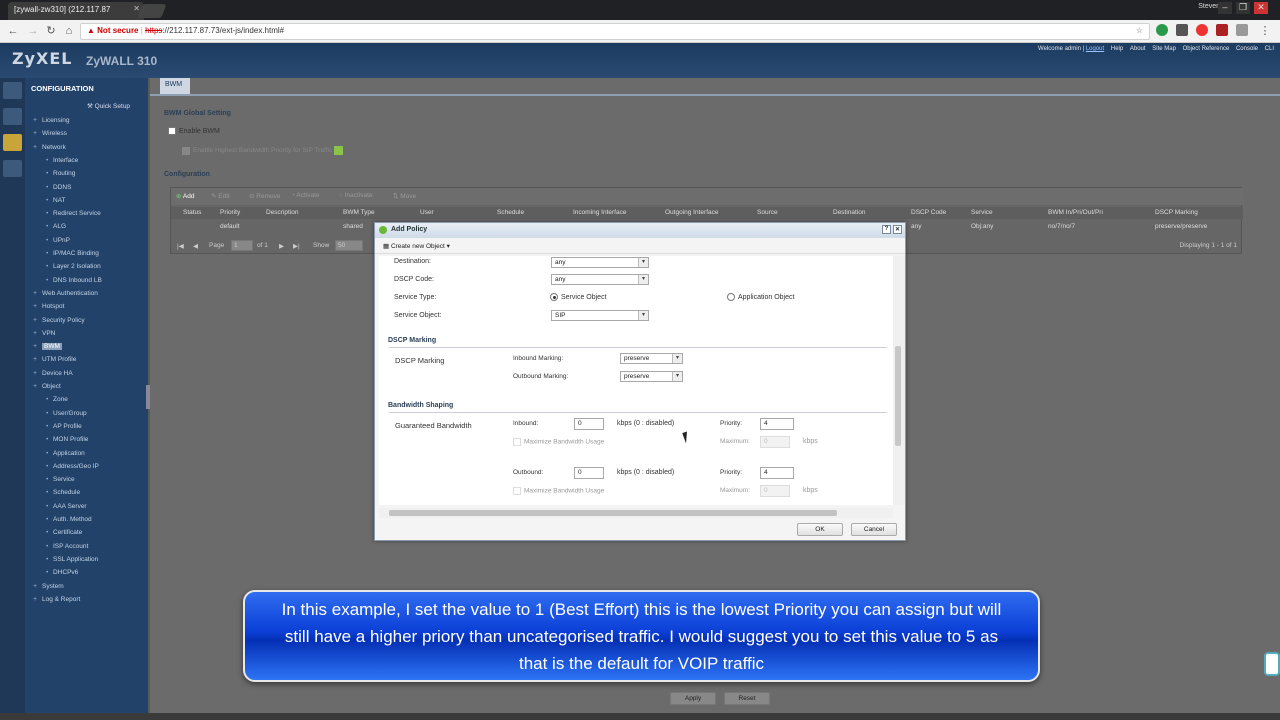 The image size is (1280, 720). What do you see at coordinates (404, 196) in the screenshot?
I see `move-button: ⇅ Move` at bounding box center [404, 196].